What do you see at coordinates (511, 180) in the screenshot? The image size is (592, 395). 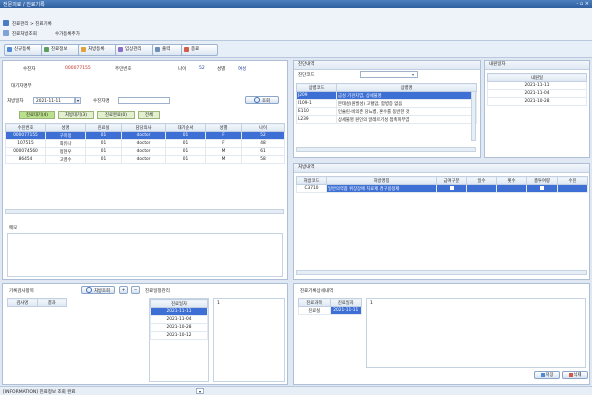 I see `col-times: 횟수` at bounding box center [511, 180].